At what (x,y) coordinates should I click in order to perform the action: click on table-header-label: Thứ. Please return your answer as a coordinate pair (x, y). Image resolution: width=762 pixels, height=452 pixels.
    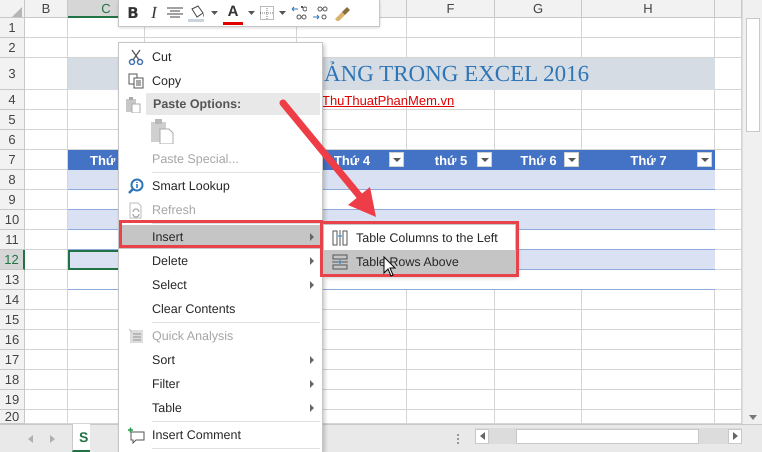
    Looking at the image, I should click on (103, 160).